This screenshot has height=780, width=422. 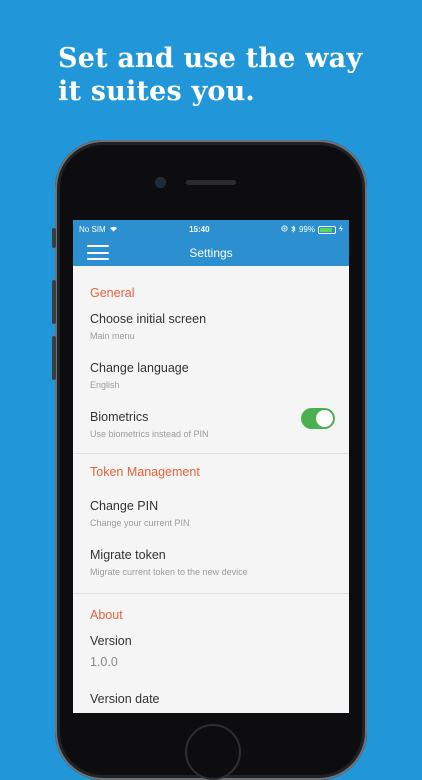 What do you see at coordinates (105, 385) in the screenshot?
I see `setting-subtitle: English` at bounding box center [105, 385].